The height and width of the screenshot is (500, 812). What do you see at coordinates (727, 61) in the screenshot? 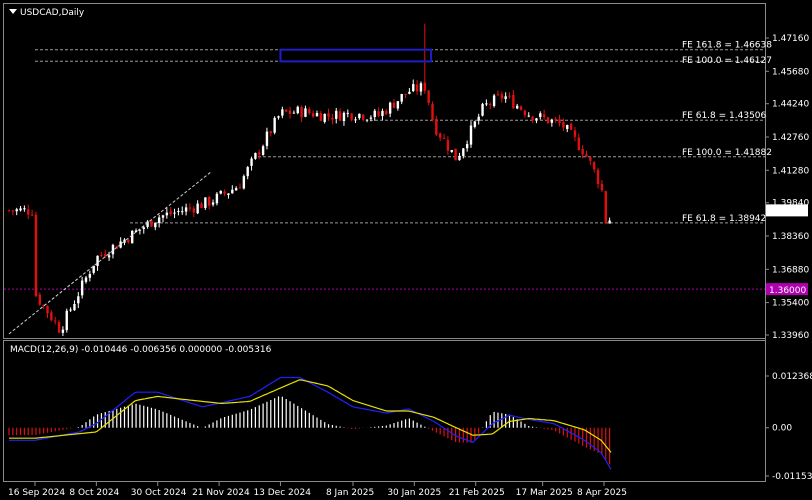
I see `fibonacci-label: FE 100.0 = 1.46127` at bounding box center [727, 61].